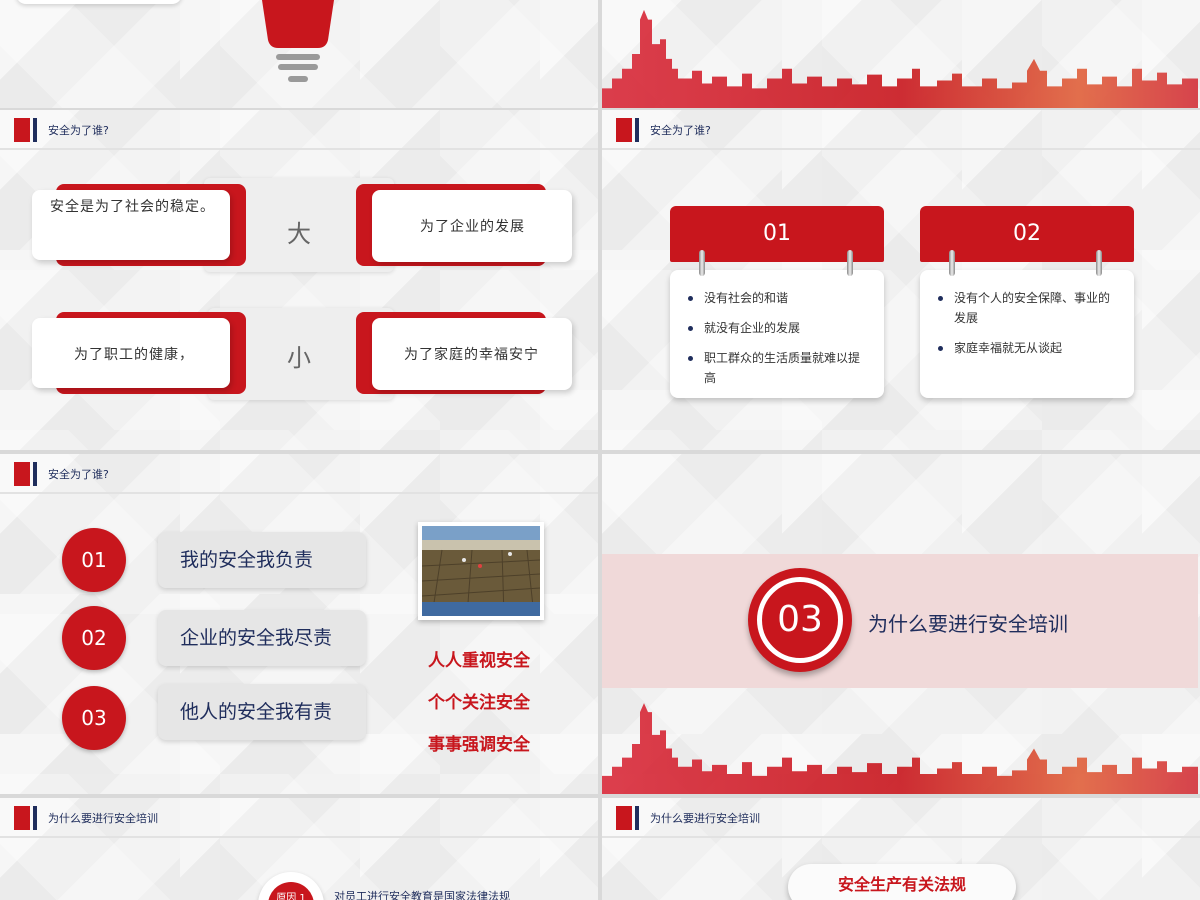  I want to click on card-enterprise: 为了企业的发展, so click(472, 226).